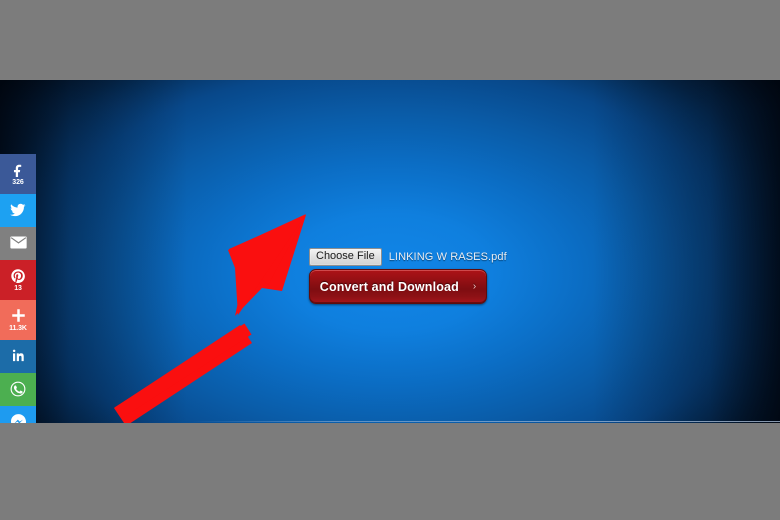  I want to click on social-count-facebook: 326, so click(18, 182).